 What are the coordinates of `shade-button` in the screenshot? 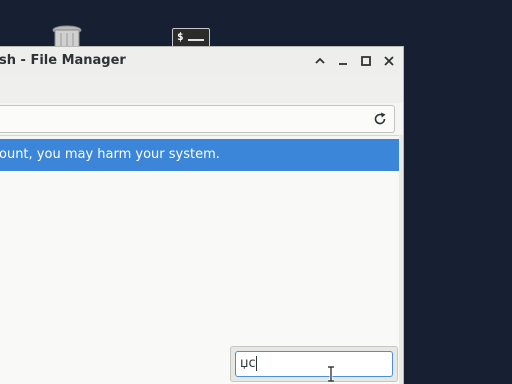 It's located at (320, 61).